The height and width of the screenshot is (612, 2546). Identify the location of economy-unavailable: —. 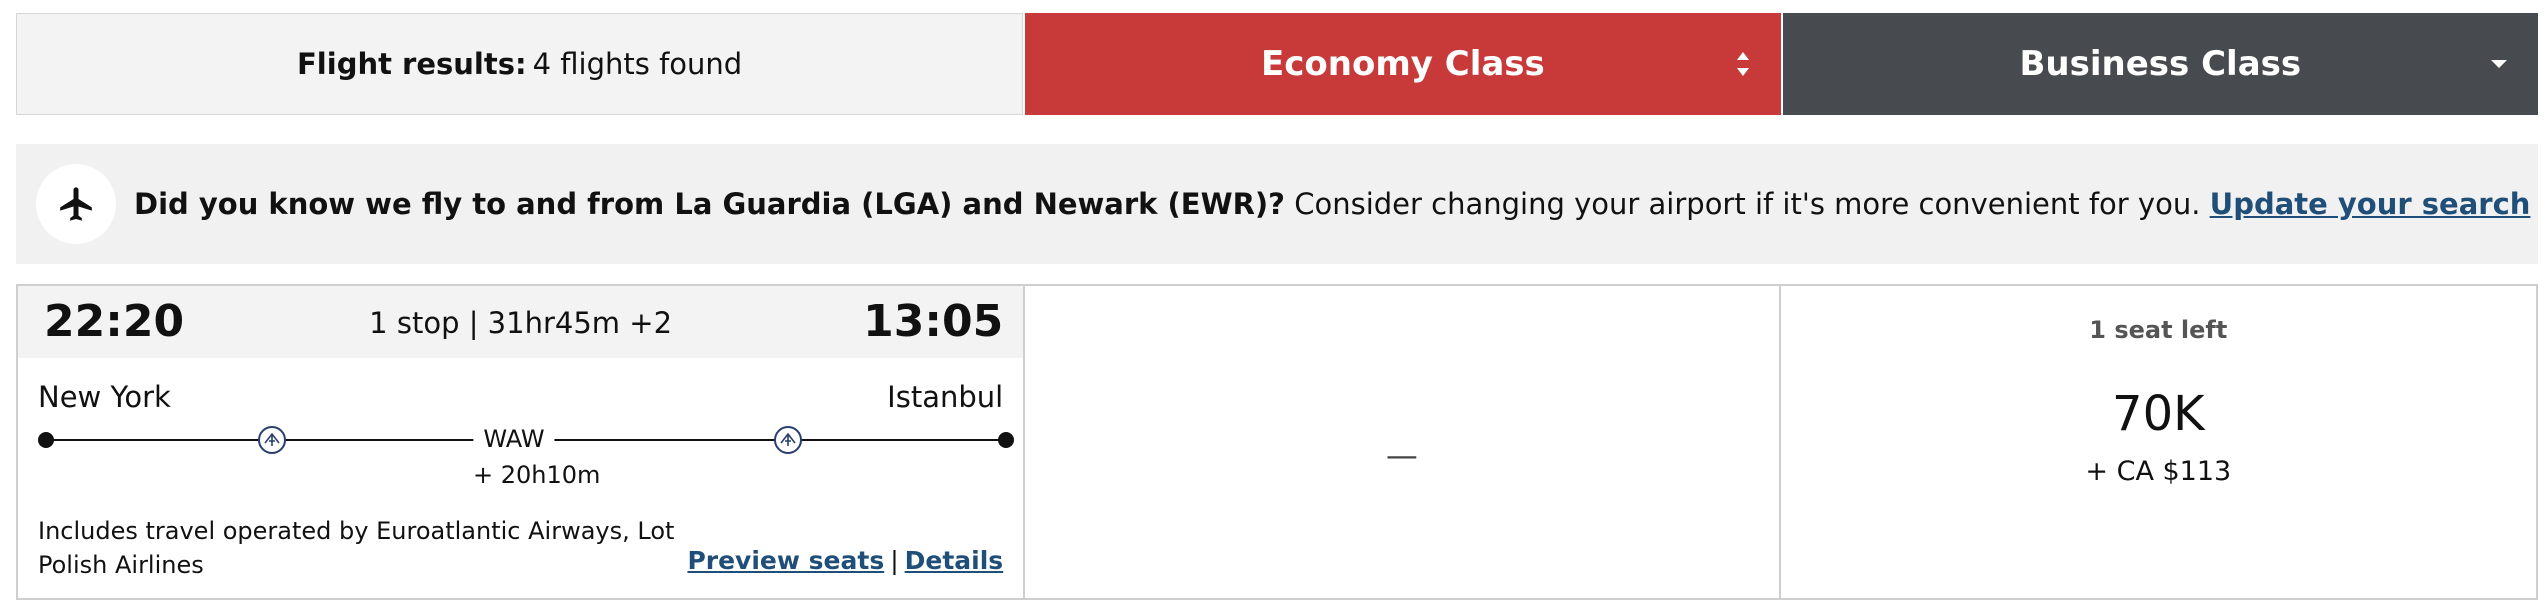
(1401, 455).